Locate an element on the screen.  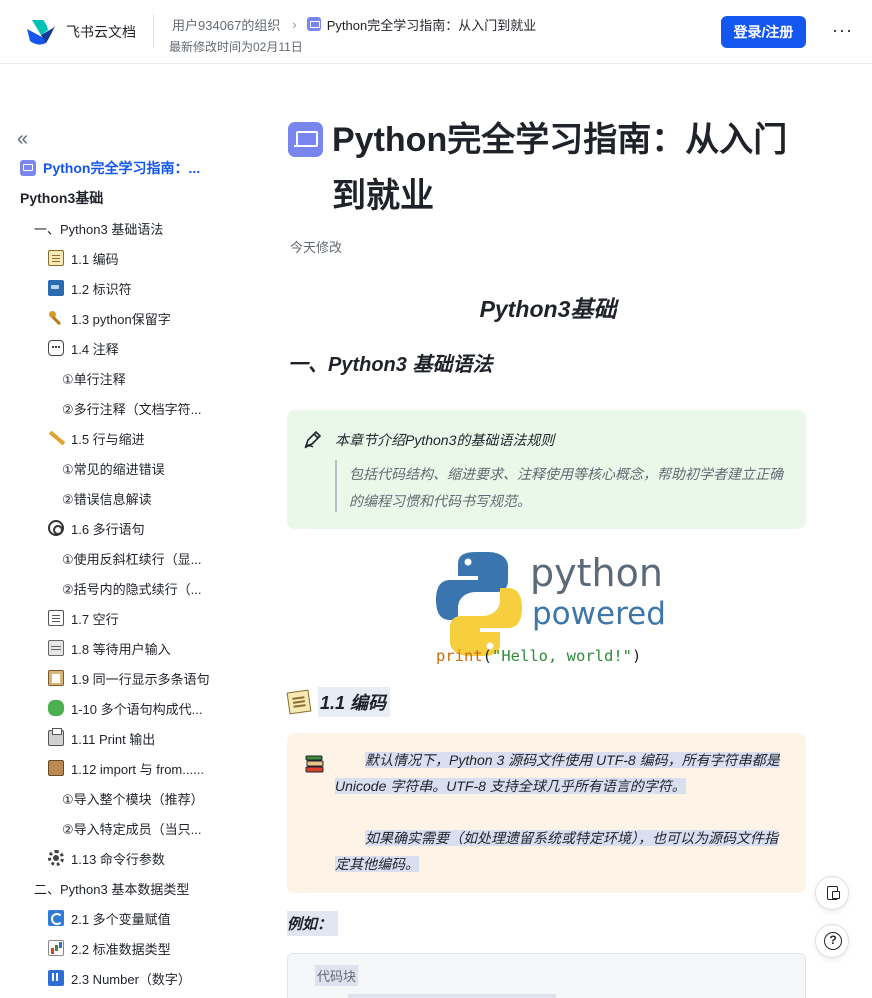
toc-item-label: 1.13 命令行参数 is located at coordinates (118, 859).